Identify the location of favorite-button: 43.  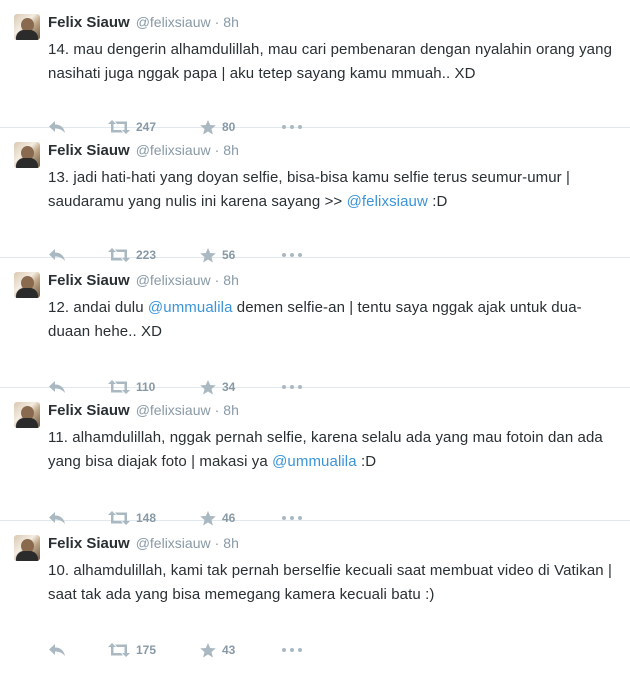
(241, 650).